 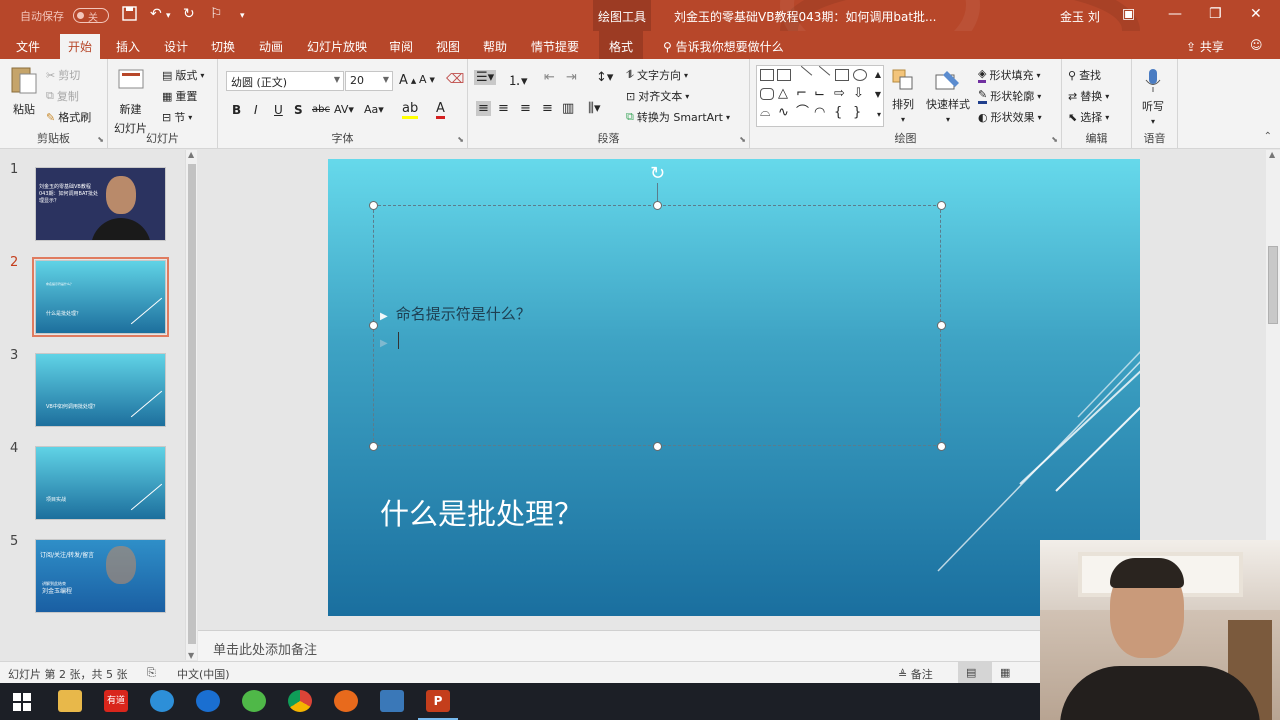 What do you see at coordinates (1256, 14) in the screenshot?
I see `close-icon: ✕` at bounding box center [1256, 14].